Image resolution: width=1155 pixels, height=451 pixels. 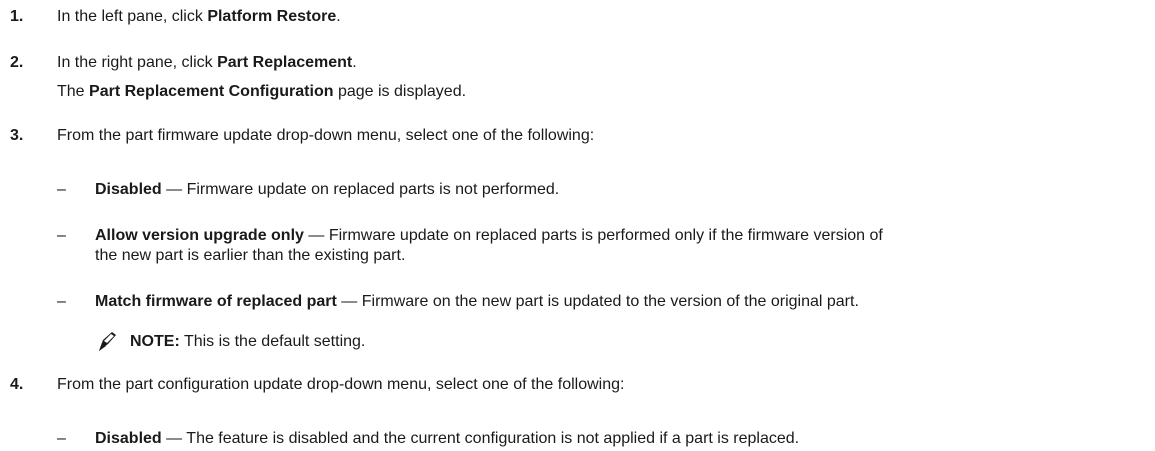 What do you see at coordinates (285, 62) in the screenshot?
I see `ui-term: Part Replacement` at bounding box center [285, 62].